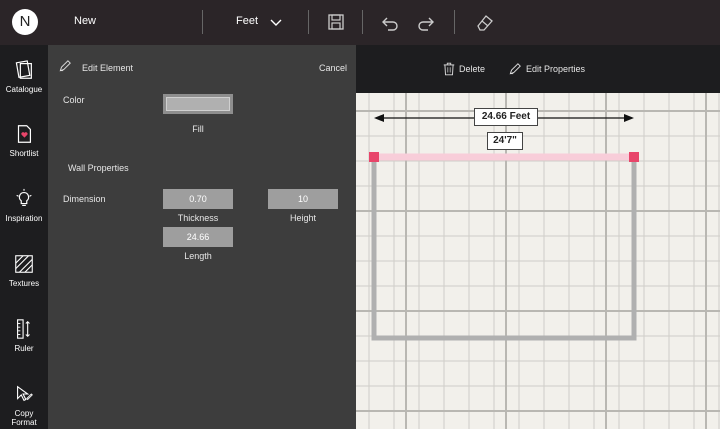  Describe the element at coordinates (198, 237) in the screenshot. I see `length-input: 24.66` at that location.